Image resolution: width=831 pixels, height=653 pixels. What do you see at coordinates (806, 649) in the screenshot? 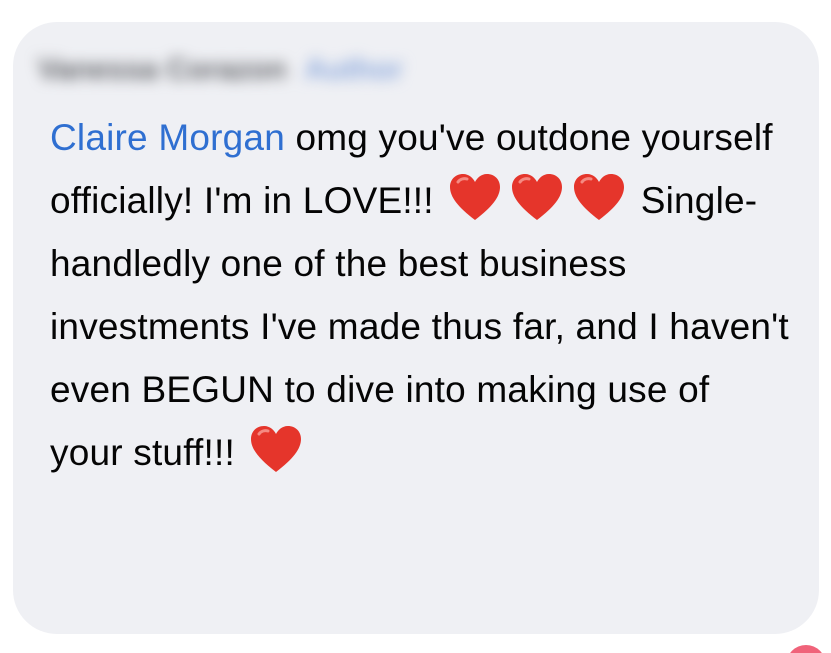
I see `reaction-icon` at bounding box center [806, 649].